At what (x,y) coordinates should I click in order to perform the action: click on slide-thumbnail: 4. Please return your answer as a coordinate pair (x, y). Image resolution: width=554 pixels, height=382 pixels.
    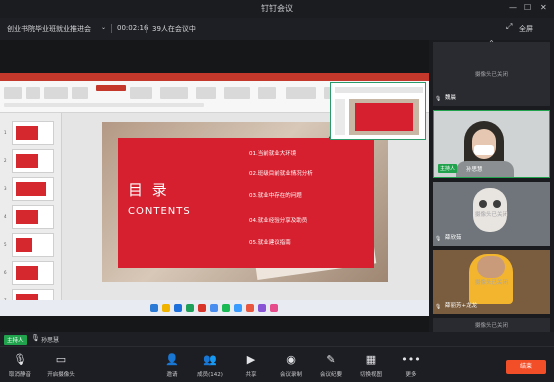
    Looking at the image, I should click on (29, 217).